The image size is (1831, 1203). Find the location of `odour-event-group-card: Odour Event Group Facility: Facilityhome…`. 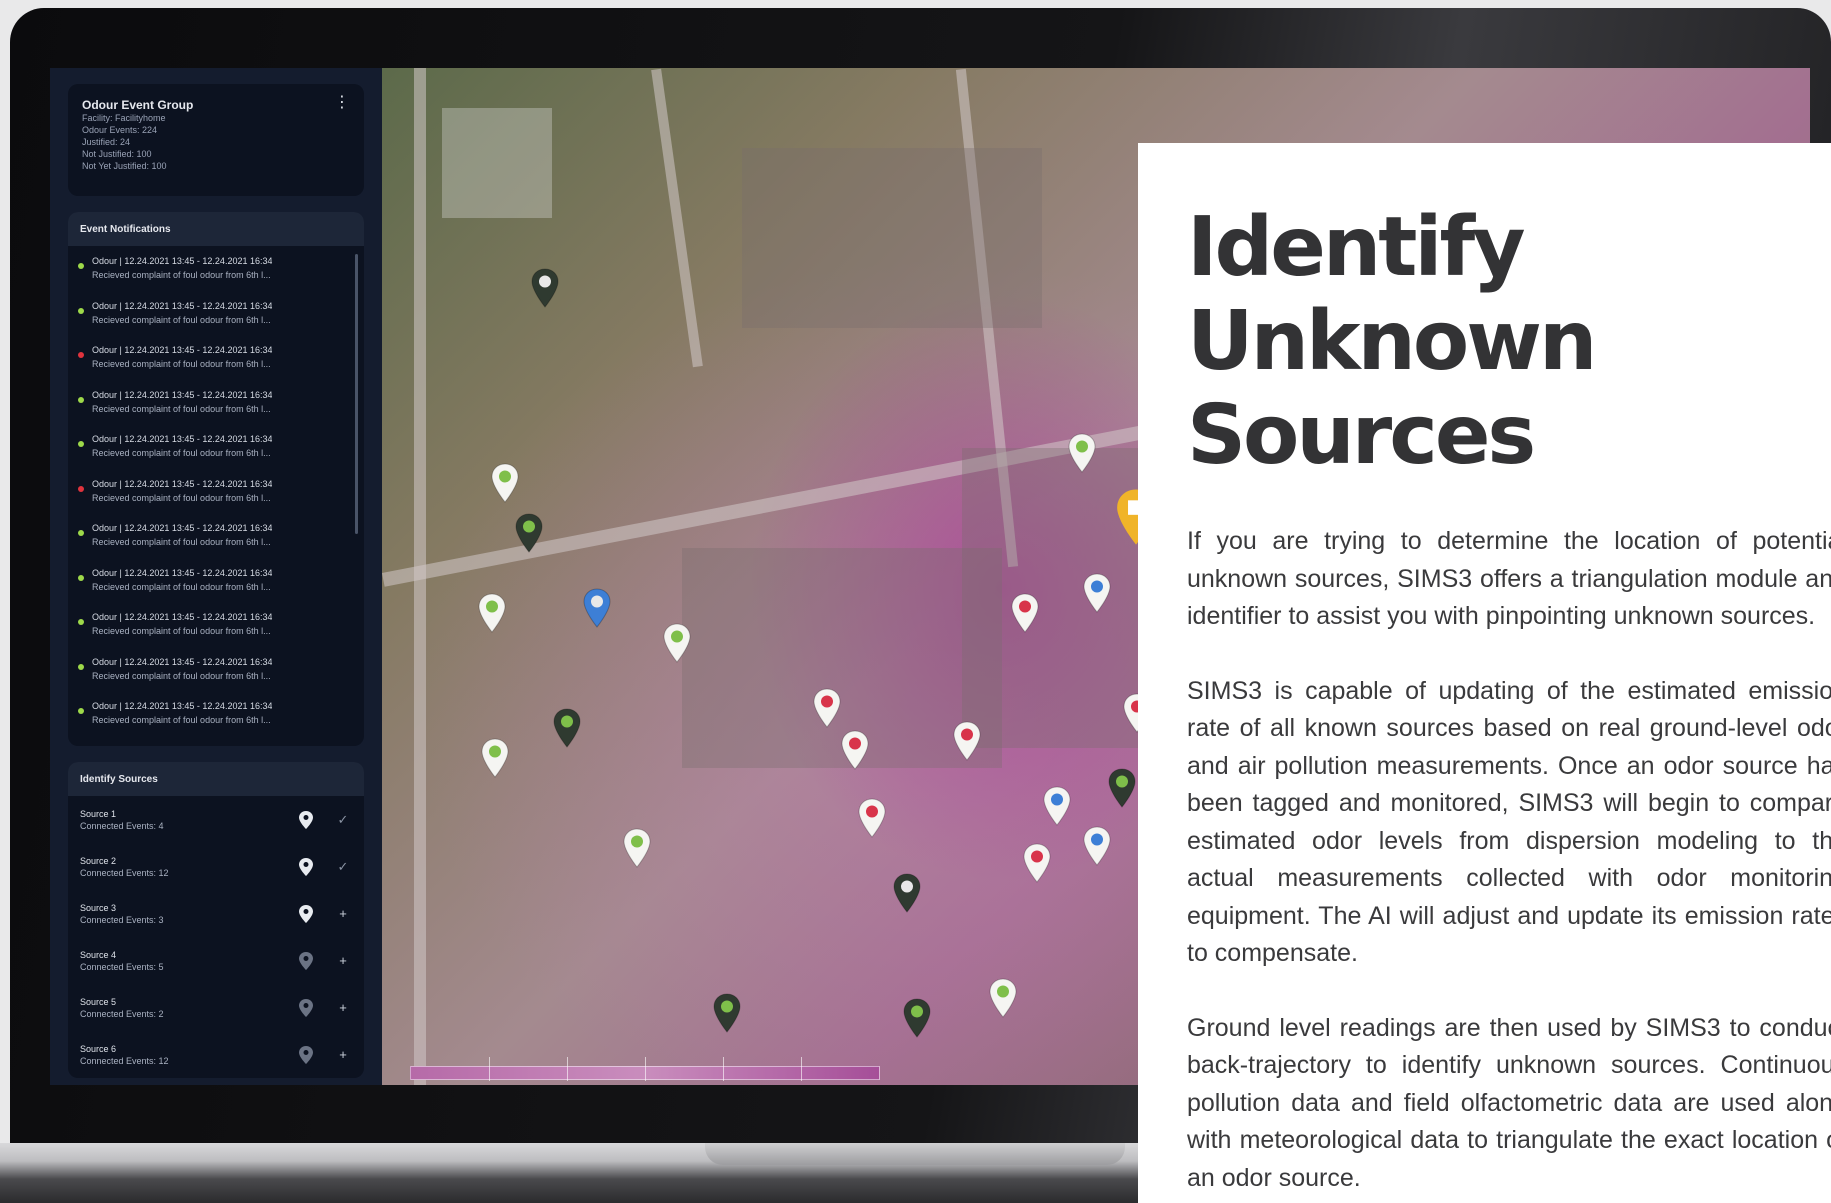

odour-event-group-card: Odour Event Group Facility: Facilityhome… is located at coordinates (216, 140).